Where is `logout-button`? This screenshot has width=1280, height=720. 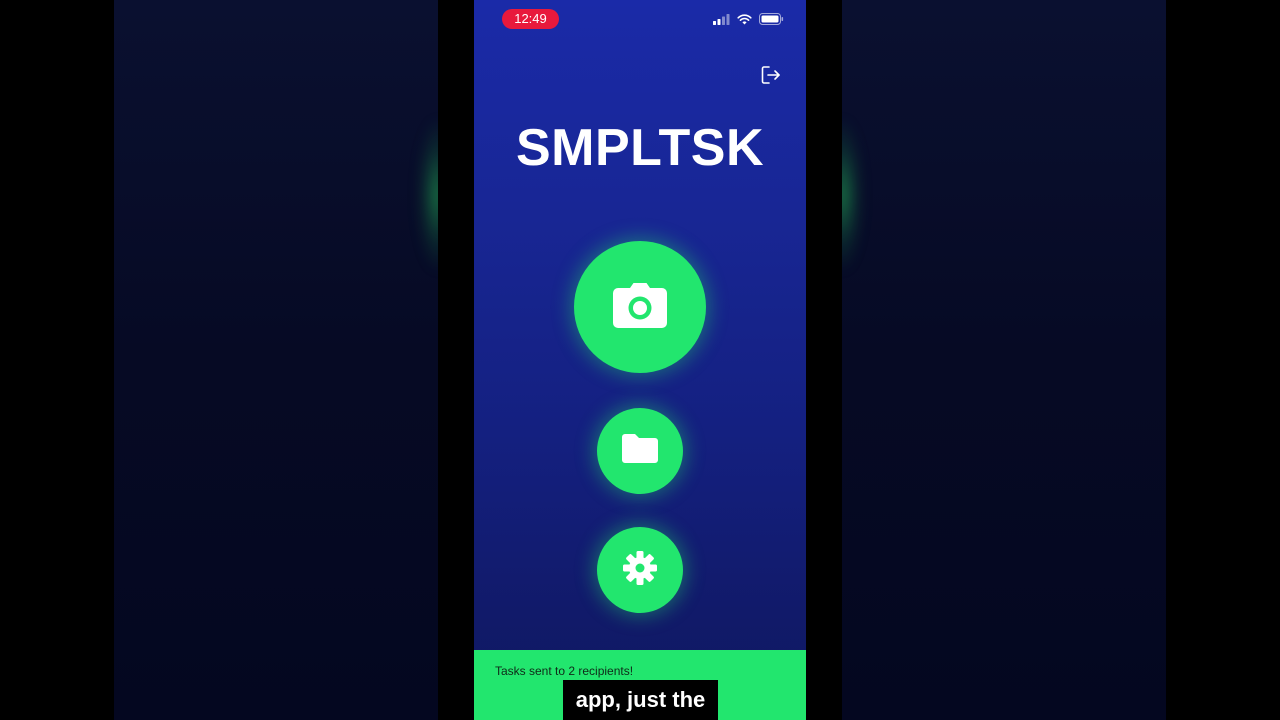
logout-button is located at coordinates (771, 75).